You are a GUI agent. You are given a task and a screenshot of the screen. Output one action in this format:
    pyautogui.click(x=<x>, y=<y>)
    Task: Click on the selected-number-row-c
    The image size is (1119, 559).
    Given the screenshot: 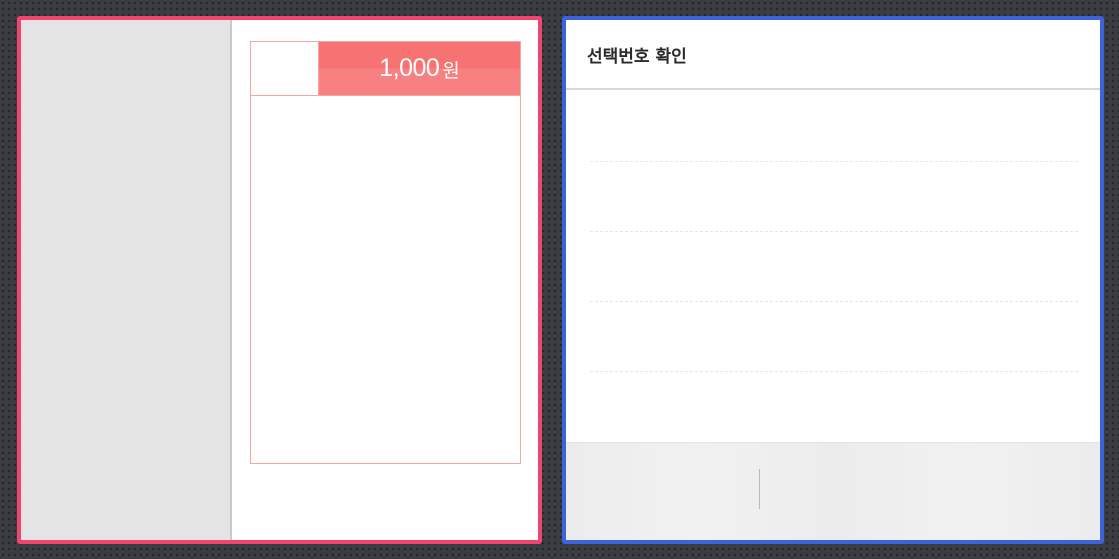 What is the action you would take?
    pyautogui.click(x=834, y=267)
    